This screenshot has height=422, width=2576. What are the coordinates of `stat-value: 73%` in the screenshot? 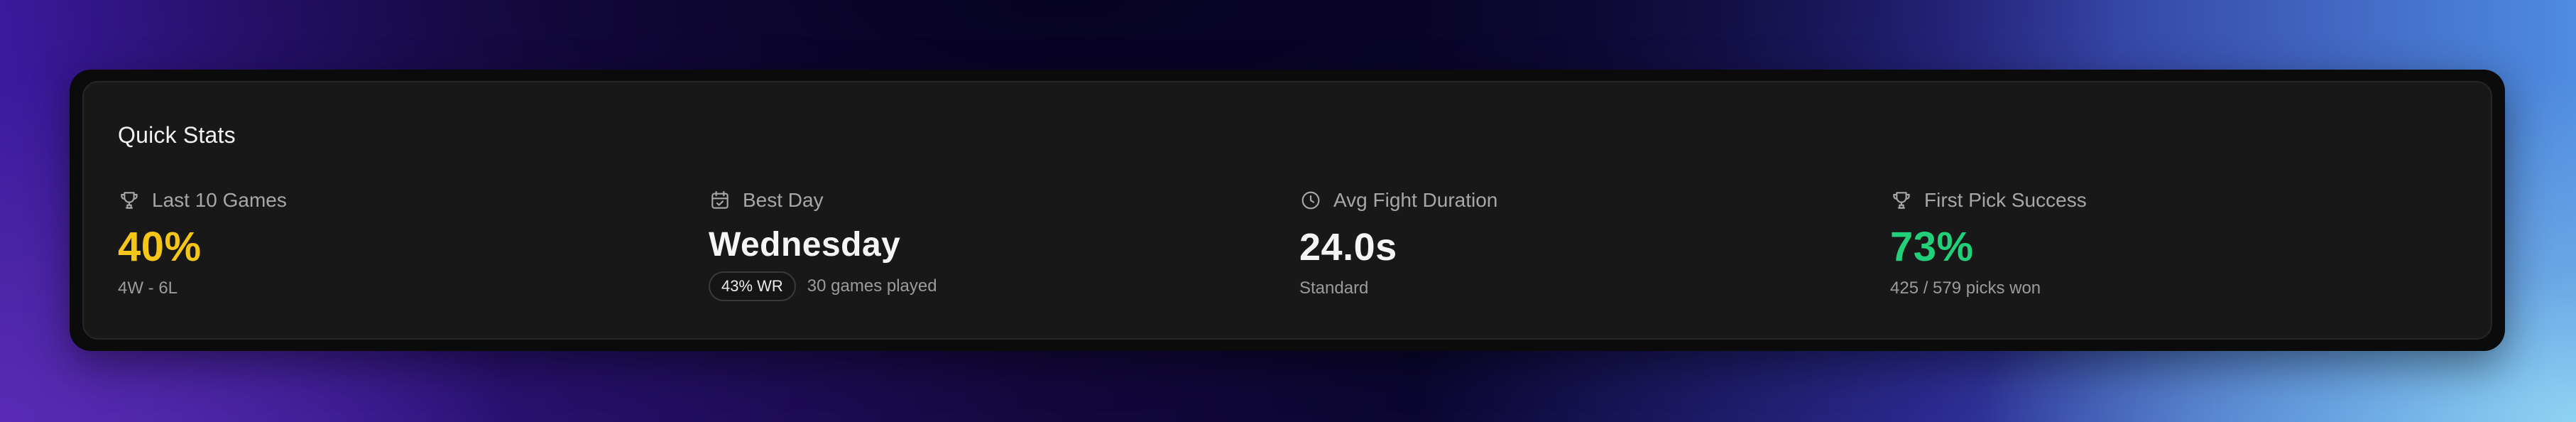 It's located at (1932, 247).